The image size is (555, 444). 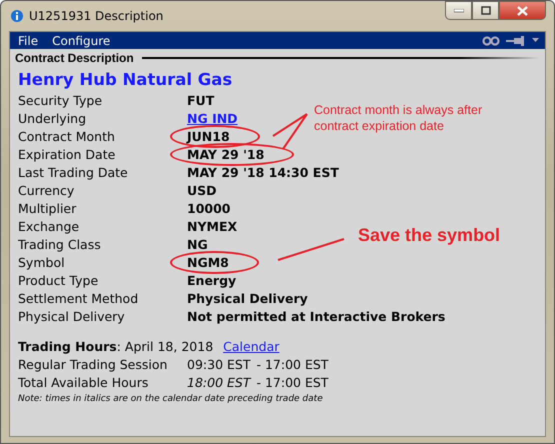 I want to click on field-value: MAY 29 '18 14:30 EST, so click(x=263, y=172).